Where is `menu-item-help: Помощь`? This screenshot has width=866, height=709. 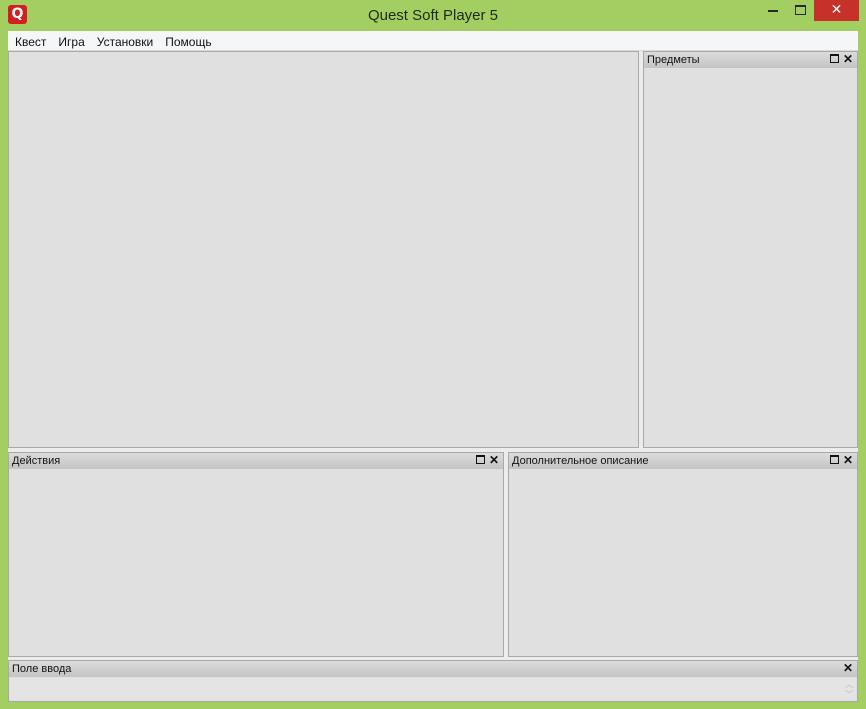
menu-item-help: Помощь is located at coordinates (188, 41).